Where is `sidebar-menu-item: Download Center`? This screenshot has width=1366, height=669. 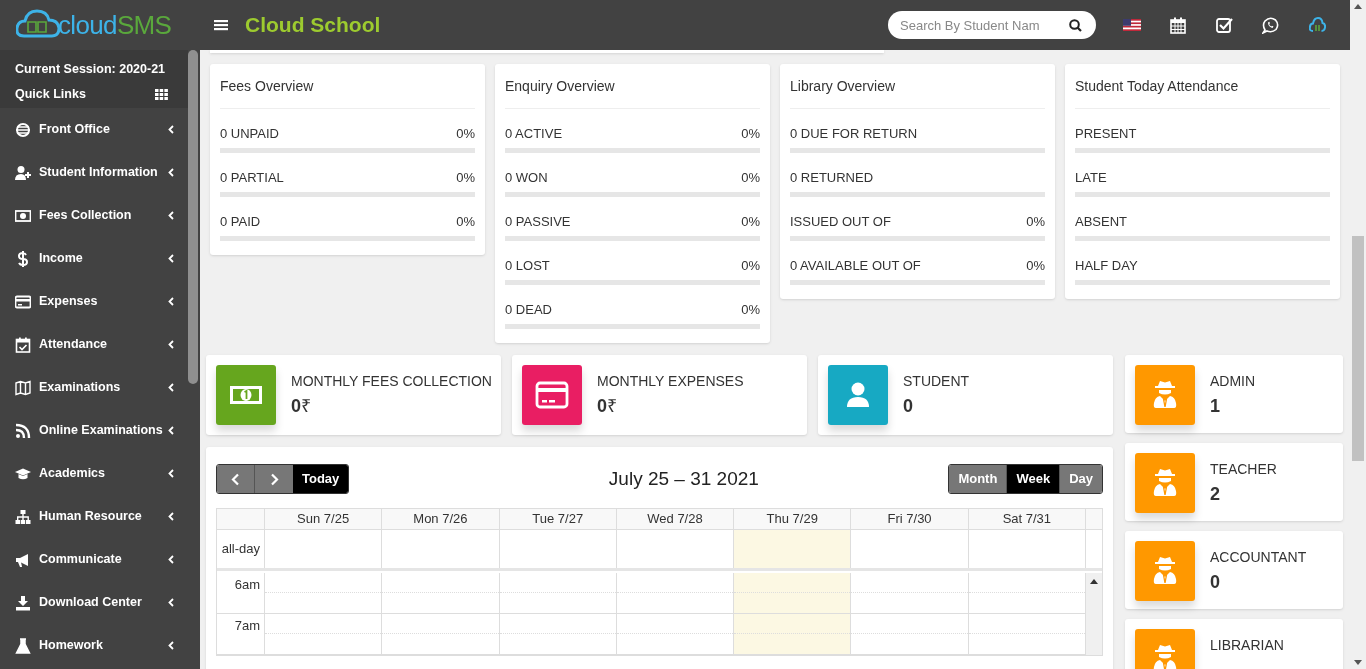 sidebar-menu-item: Download Center is located at coordinates (94, 602).